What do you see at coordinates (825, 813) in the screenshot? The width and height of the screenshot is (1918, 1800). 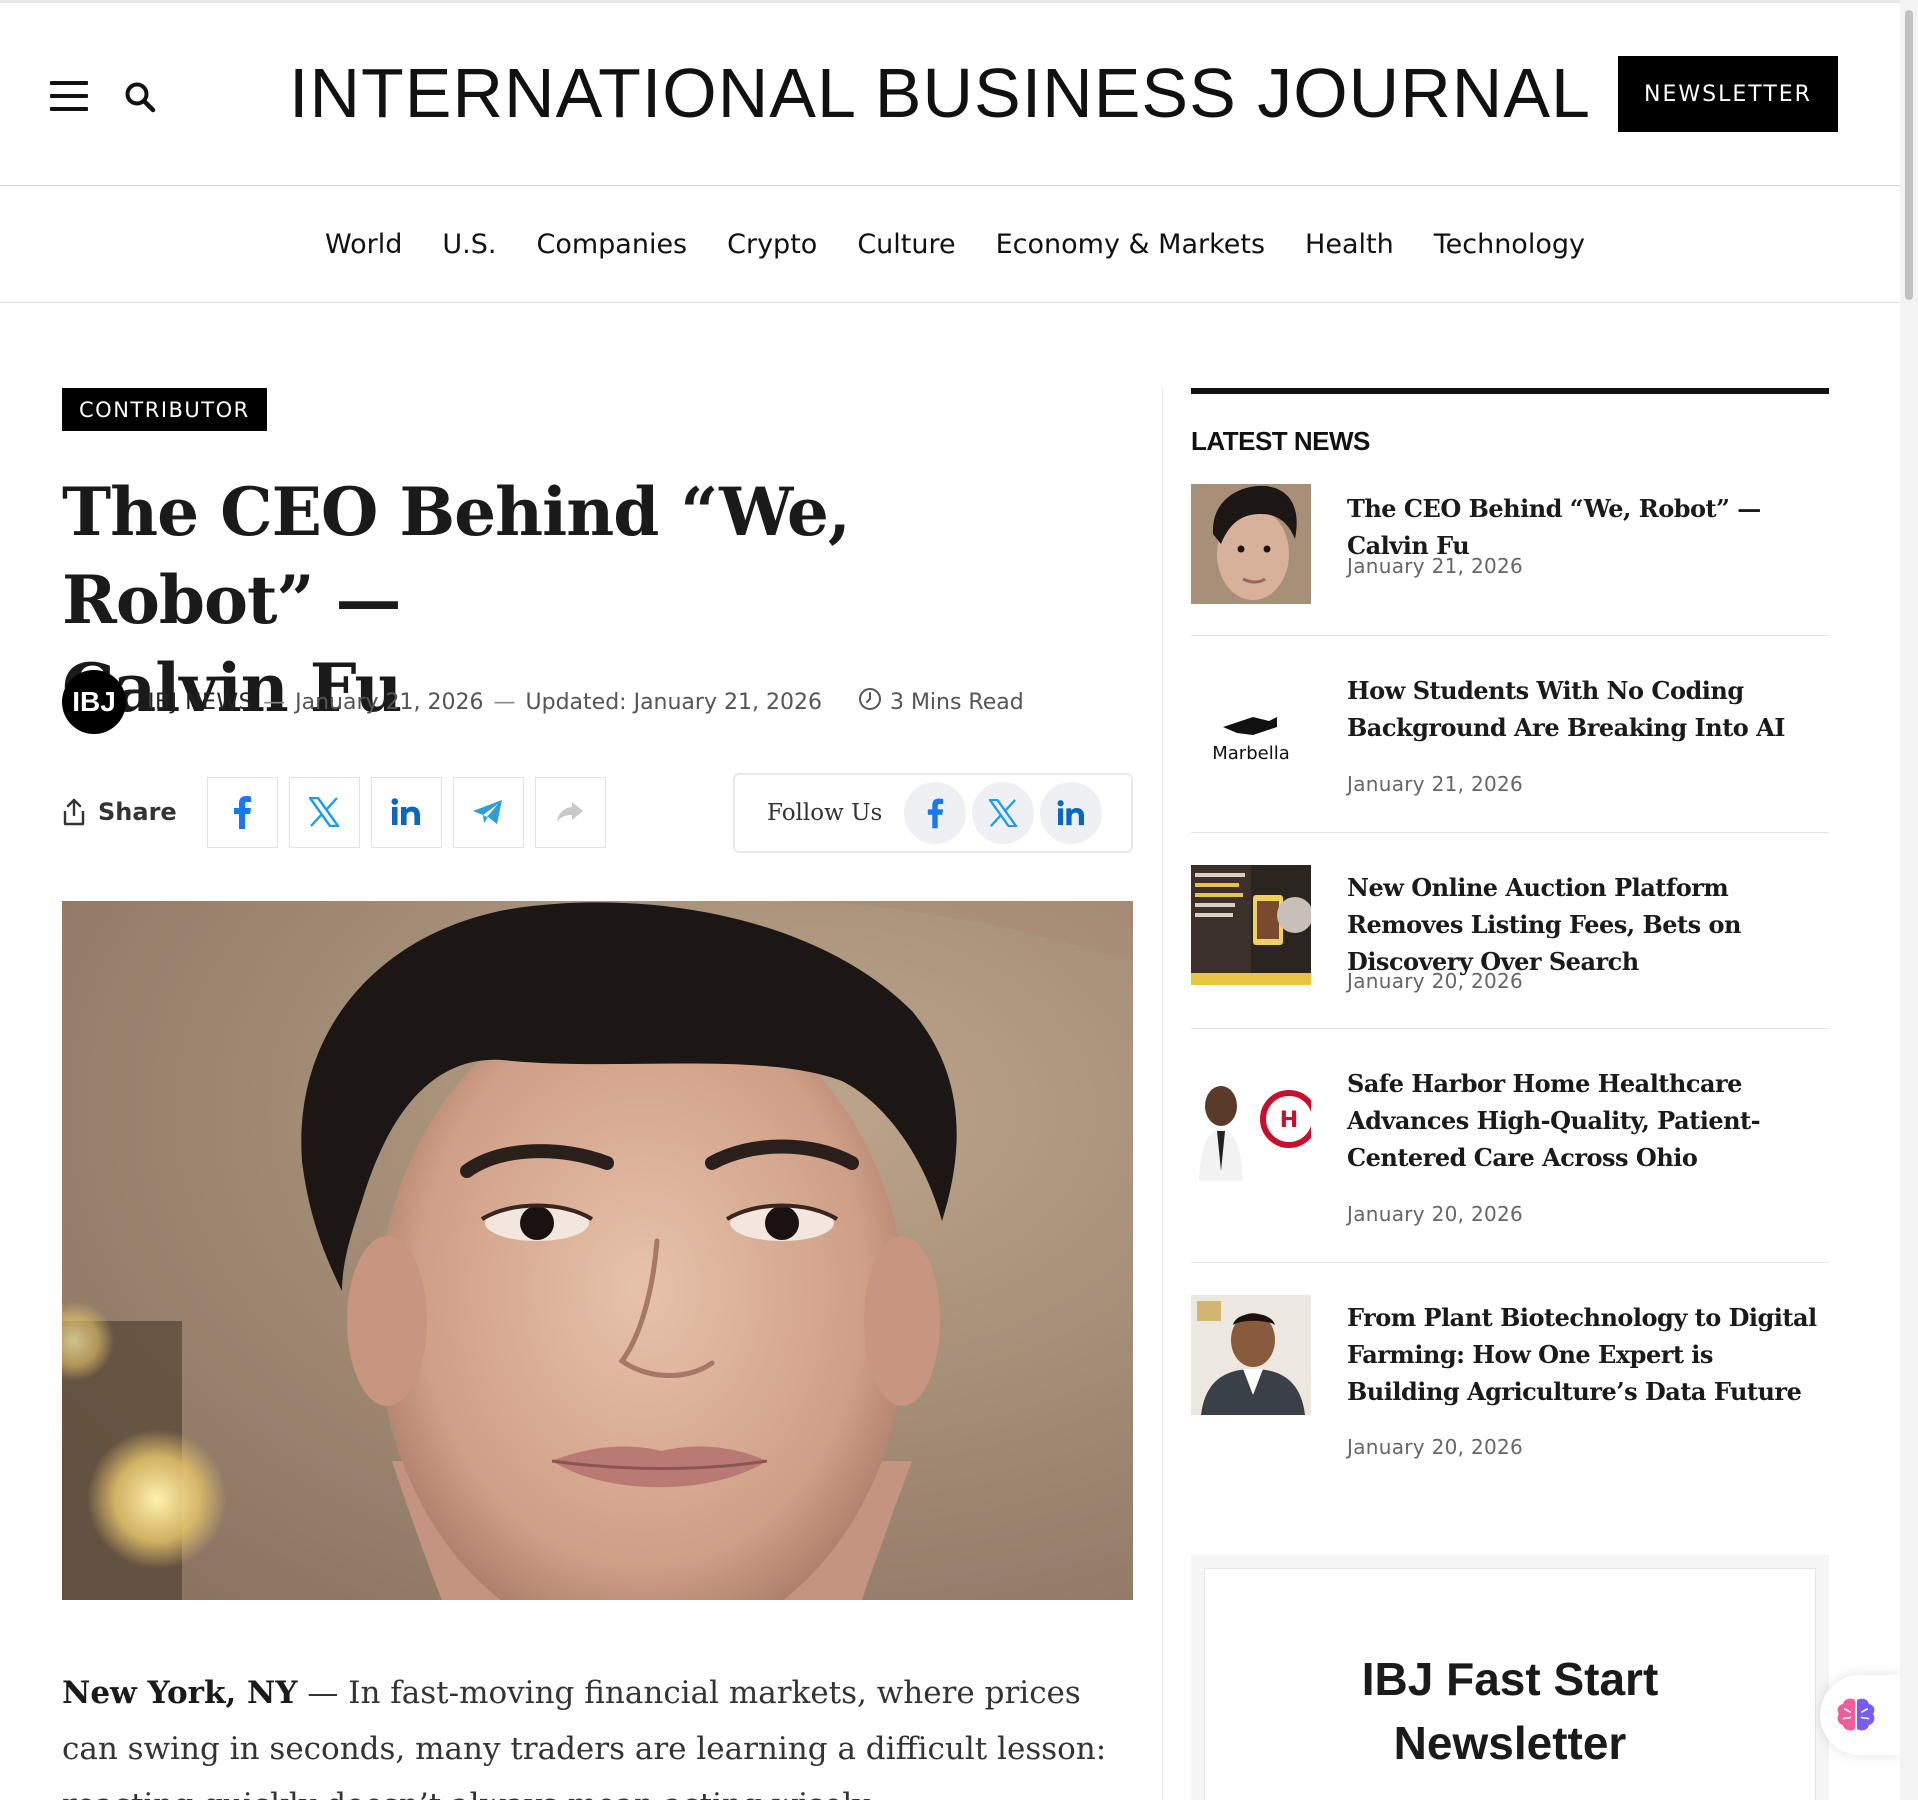 I see `follow-us-label: Follow Us` at bounding box center [825, 813].